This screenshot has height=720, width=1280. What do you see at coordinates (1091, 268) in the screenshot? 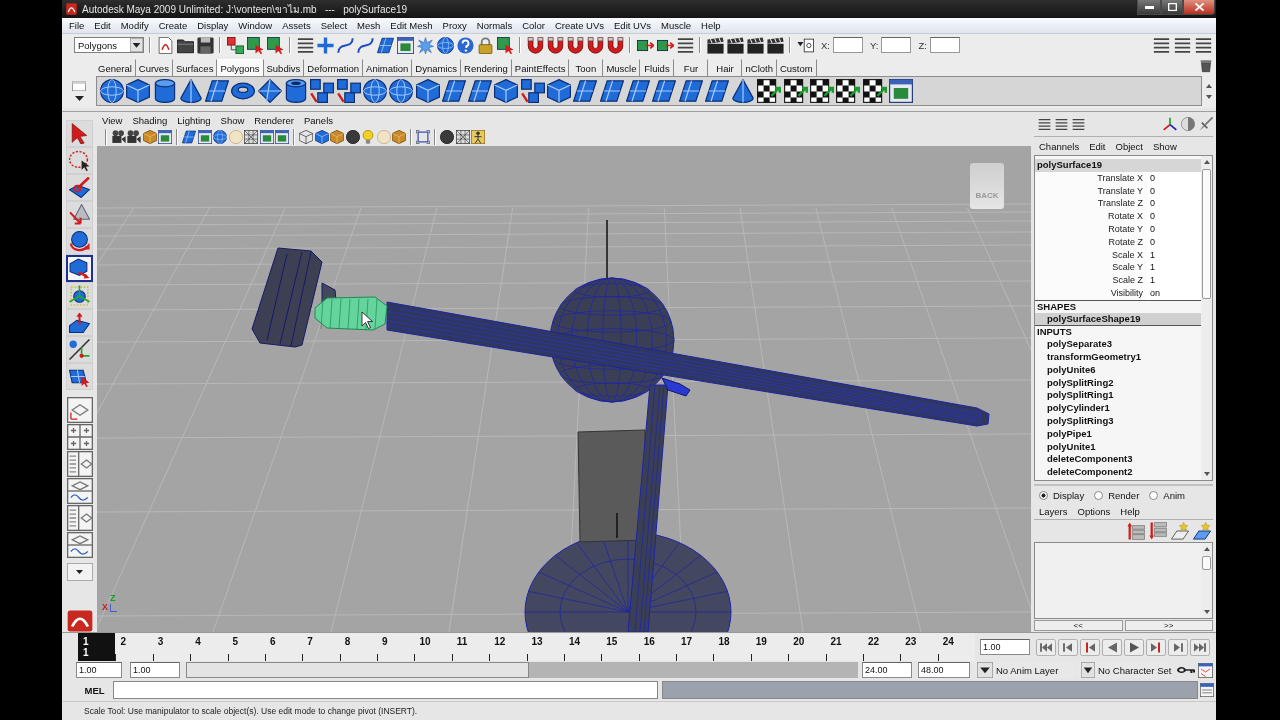
I see `attribute-name: Scale Y` at bounding box center [1091, 268].